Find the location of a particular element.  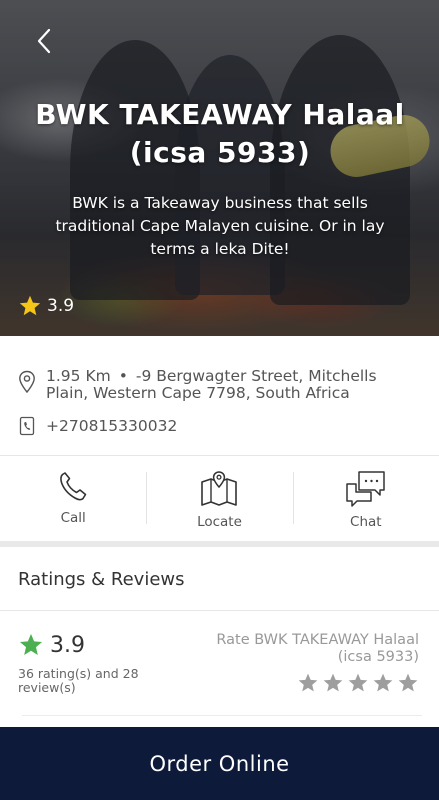

distance: 1.95 Km is located at coordinates (78, 376).